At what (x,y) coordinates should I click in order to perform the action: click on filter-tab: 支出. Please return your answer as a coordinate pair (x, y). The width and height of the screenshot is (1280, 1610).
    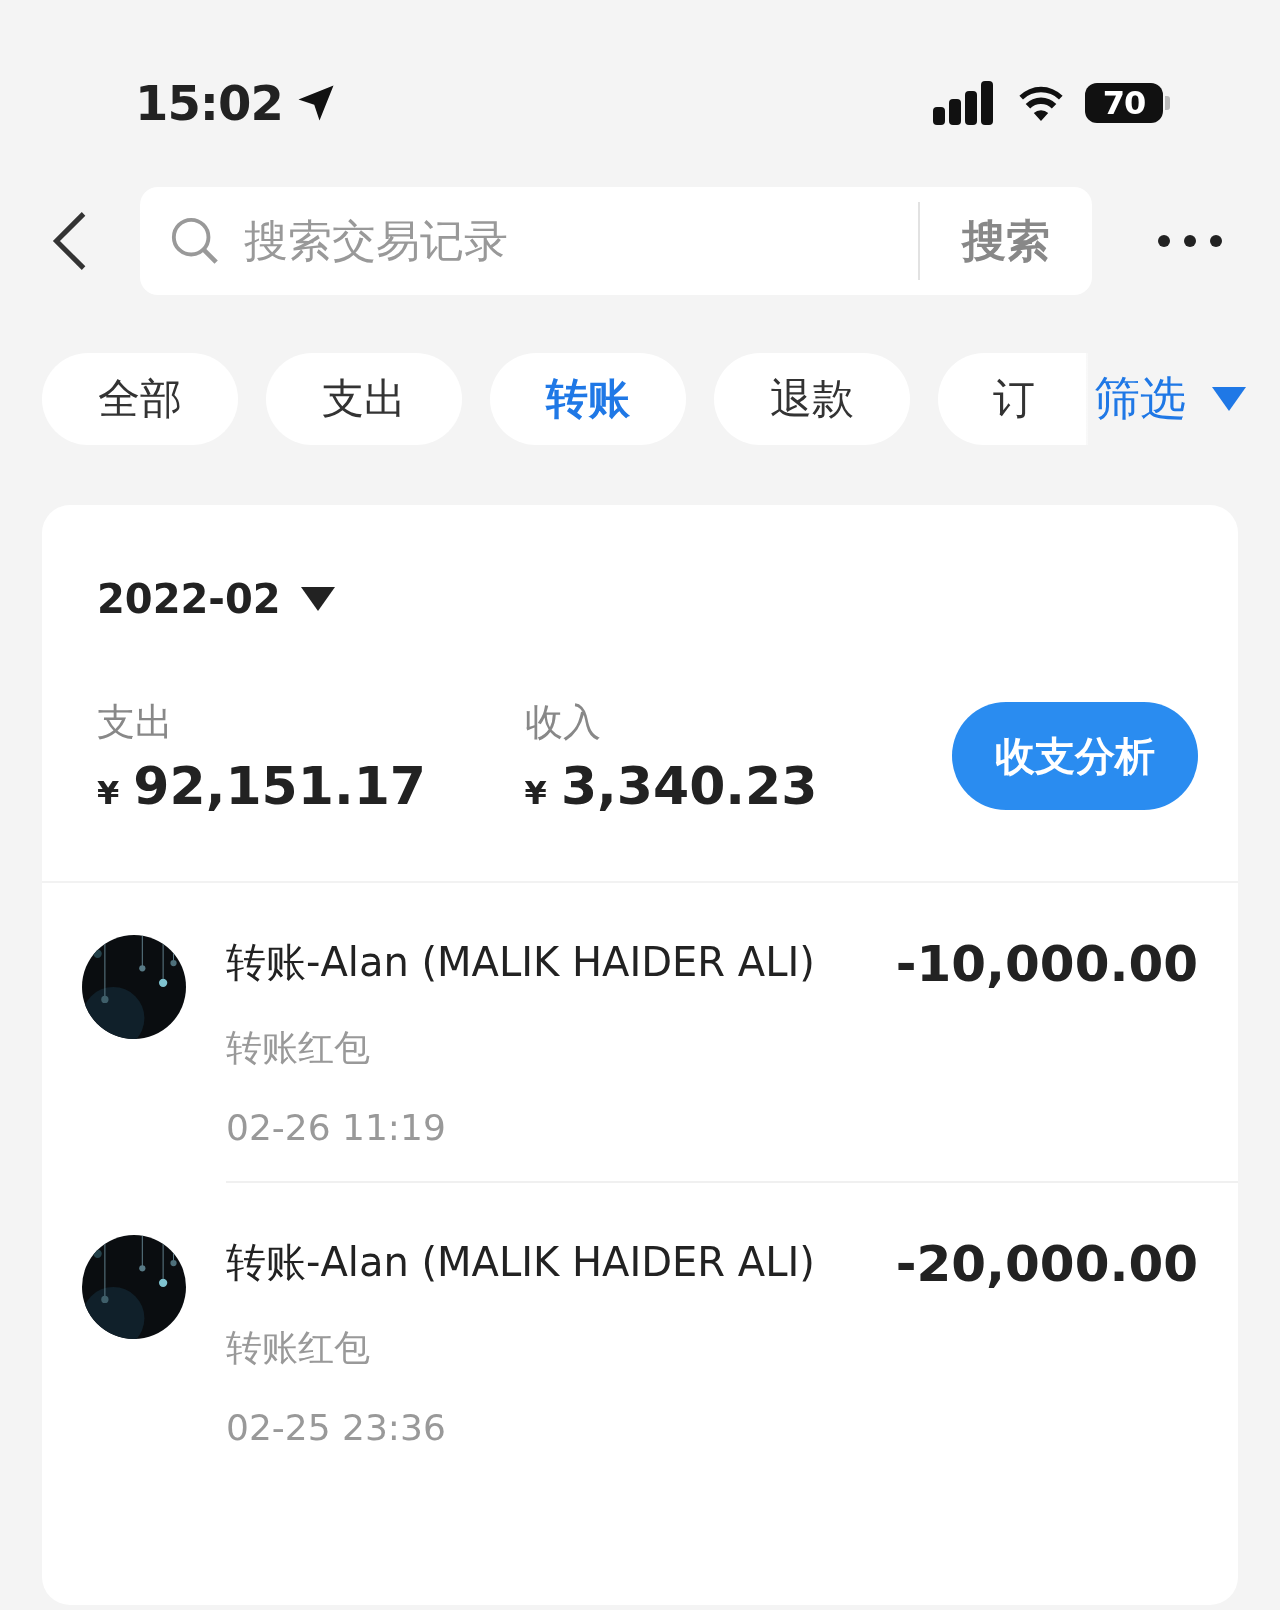
    Looking at the image, I should click on (364, 399).